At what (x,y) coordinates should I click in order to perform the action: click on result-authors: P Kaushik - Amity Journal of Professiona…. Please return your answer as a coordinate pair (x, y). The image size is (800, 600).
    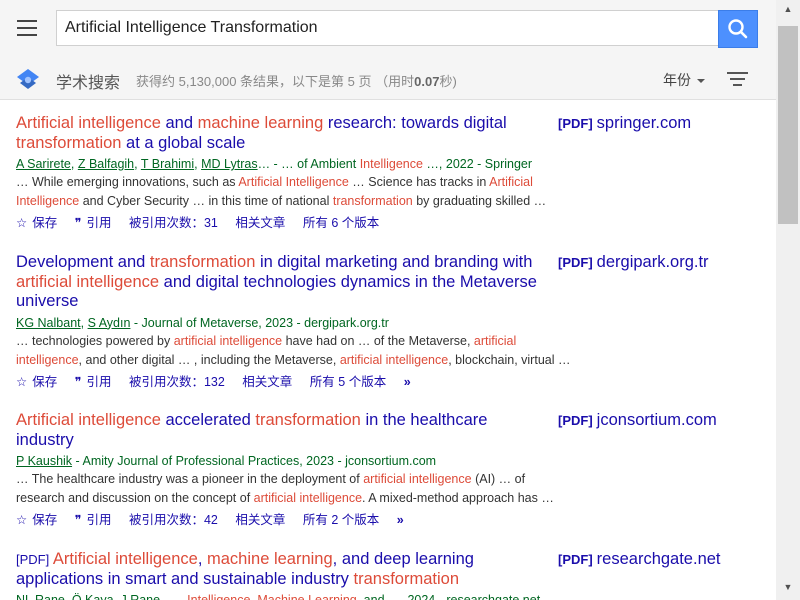
    Looking at the image, I should click on (386, 461).